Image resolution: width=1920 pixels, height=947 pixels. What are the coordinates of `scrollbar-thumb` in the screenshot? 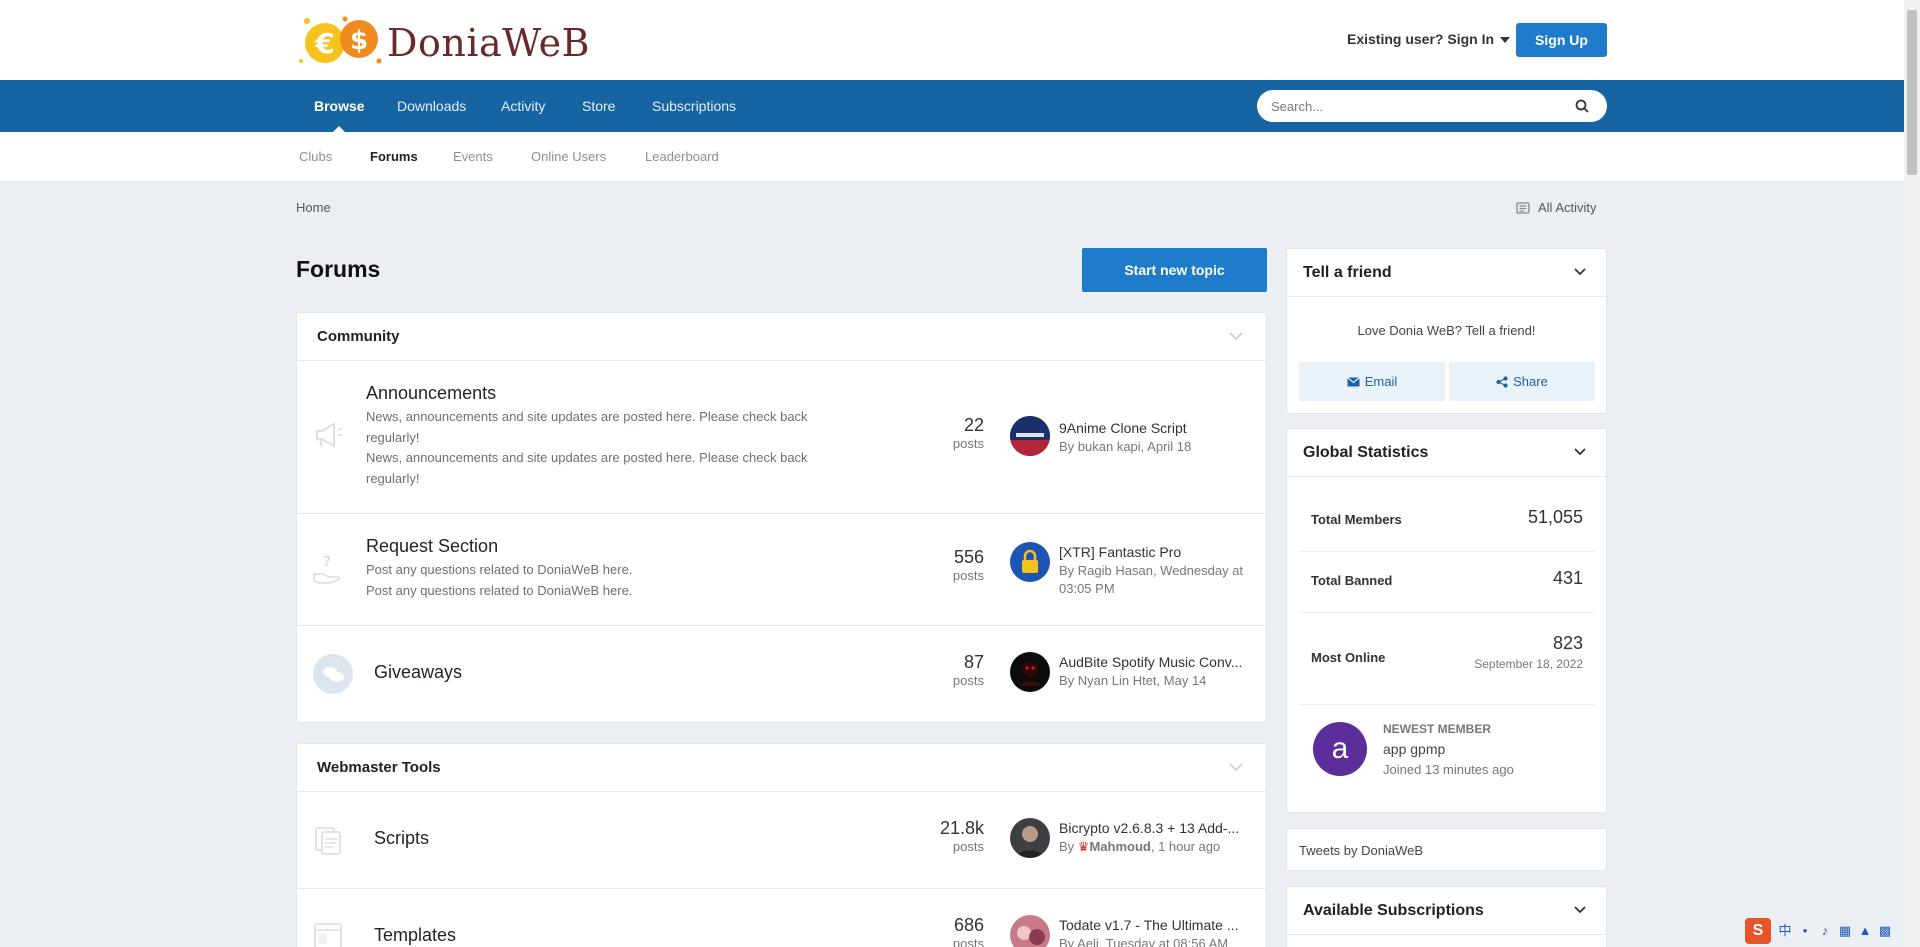 It's located at (1912, 92).